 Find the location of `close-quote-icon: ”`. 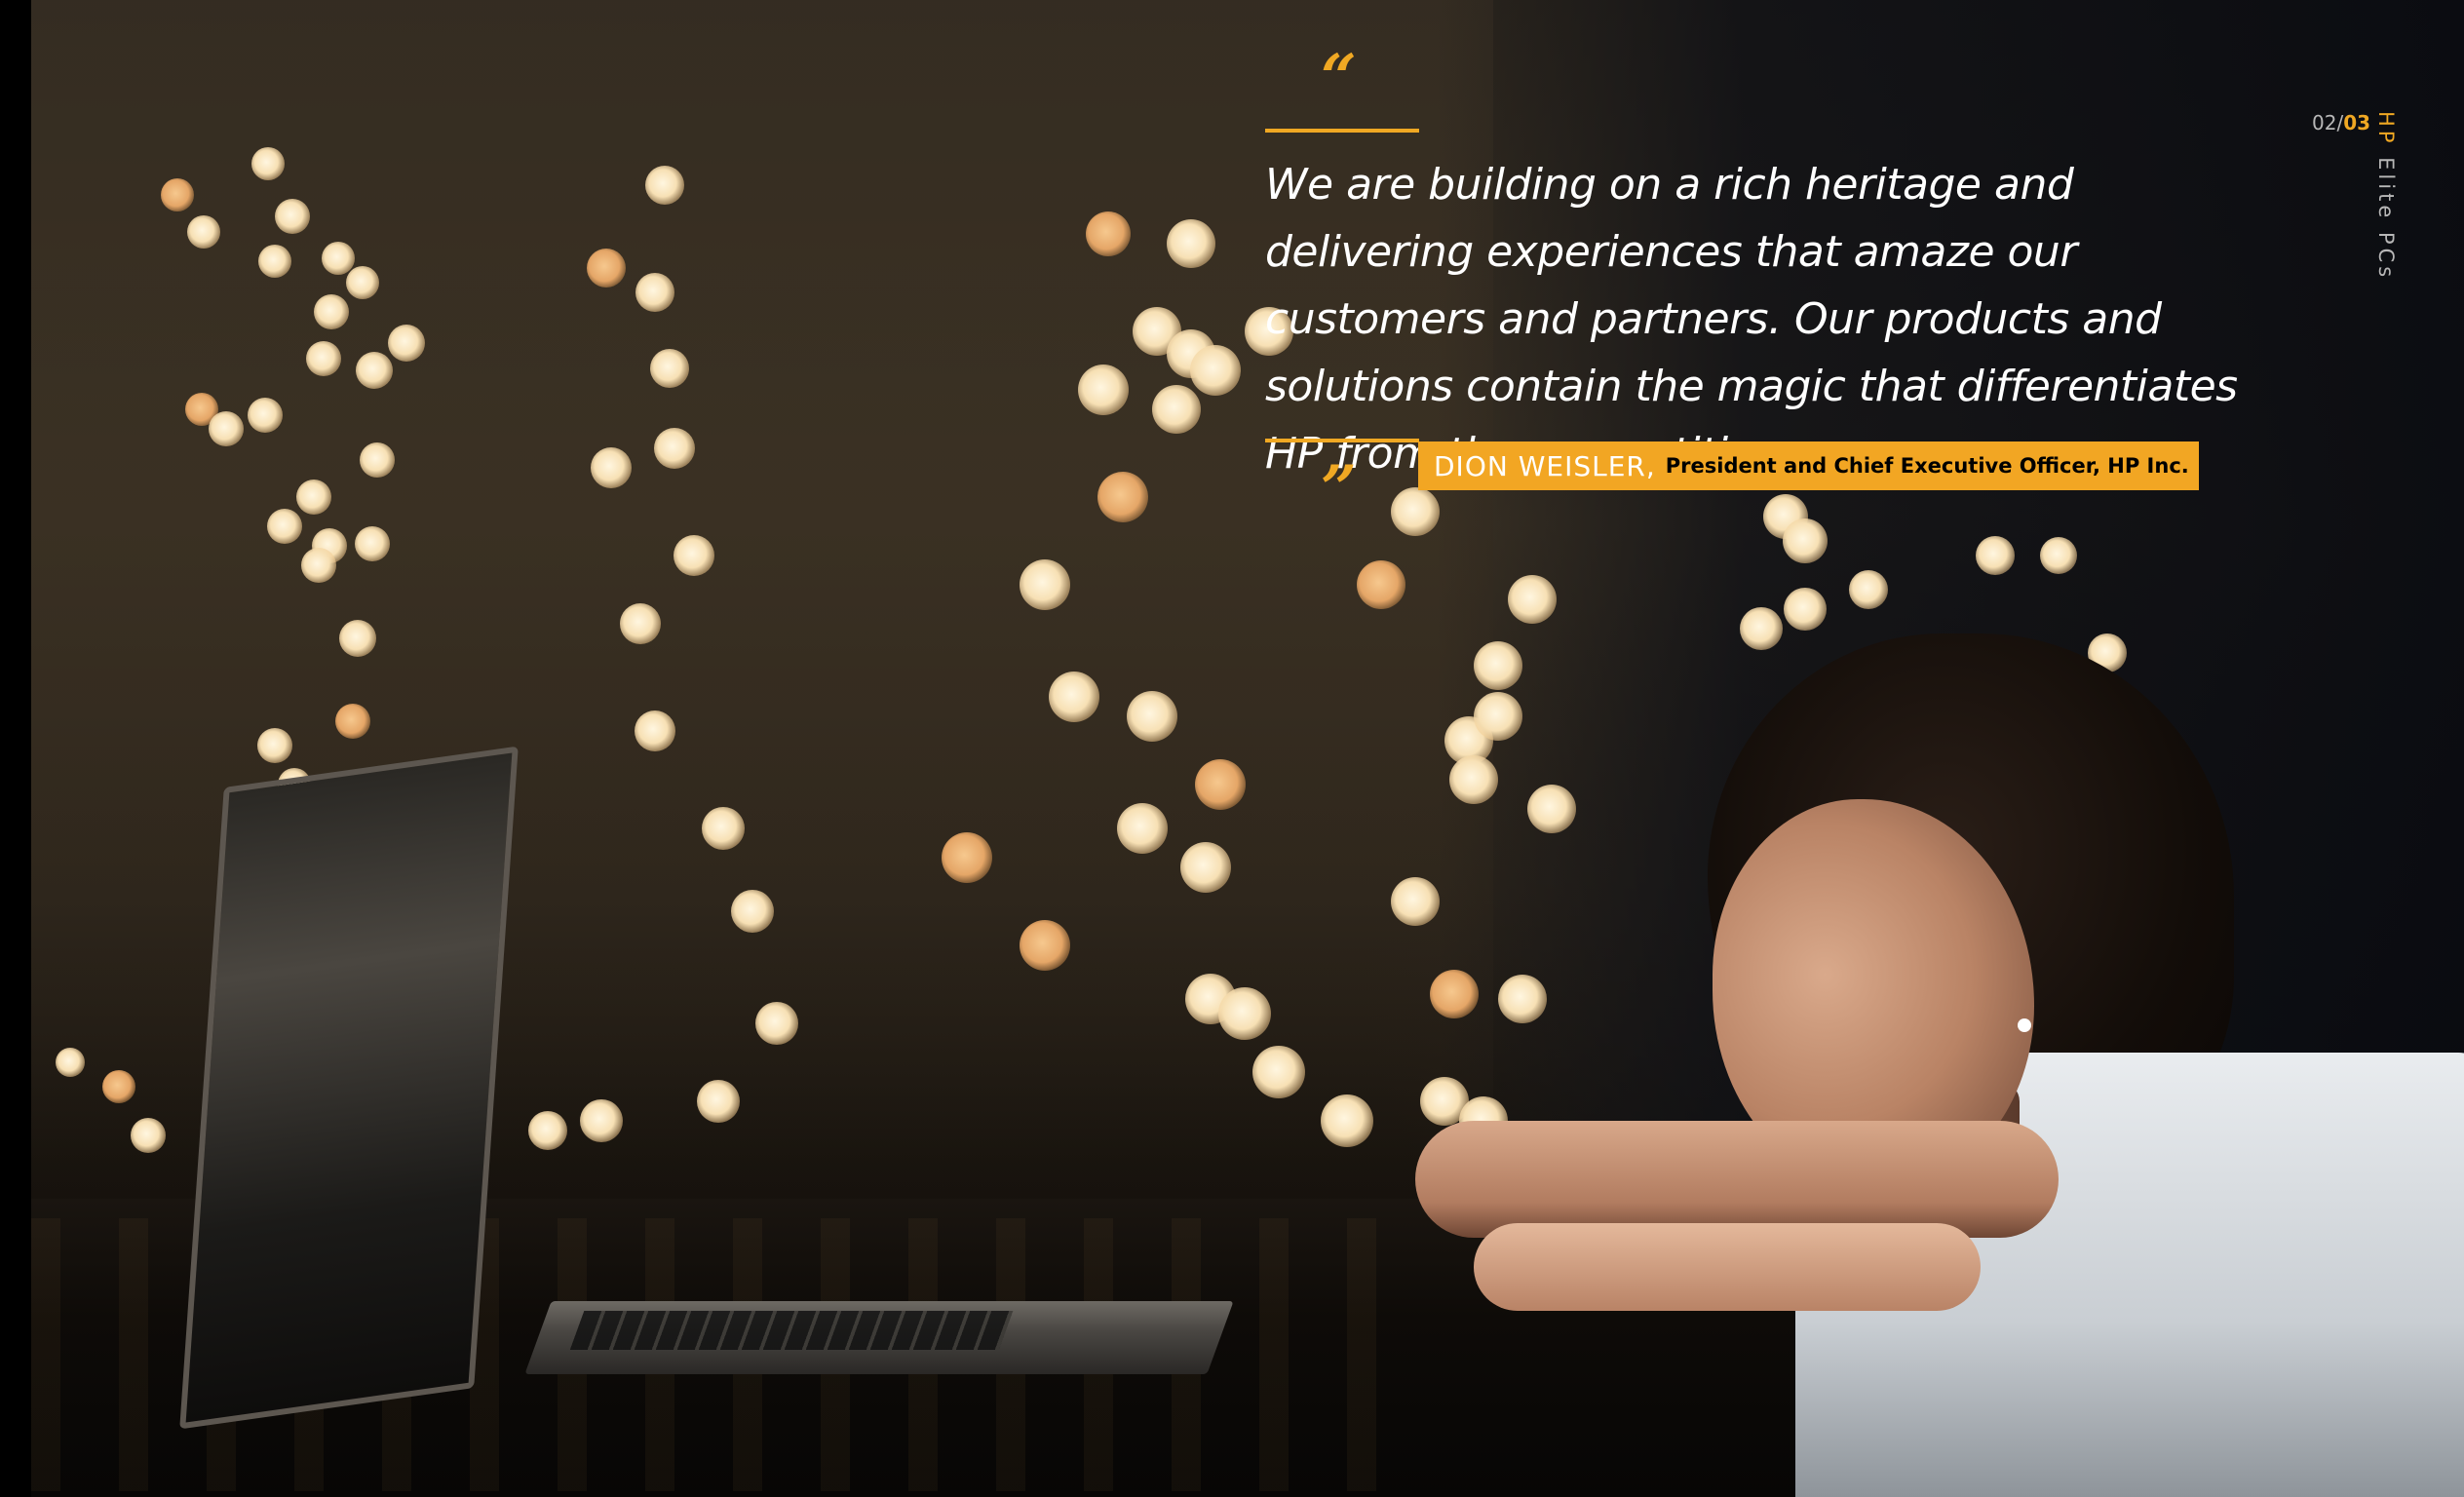

close-quote-icon: ” is located at coordinates (1339, 488).